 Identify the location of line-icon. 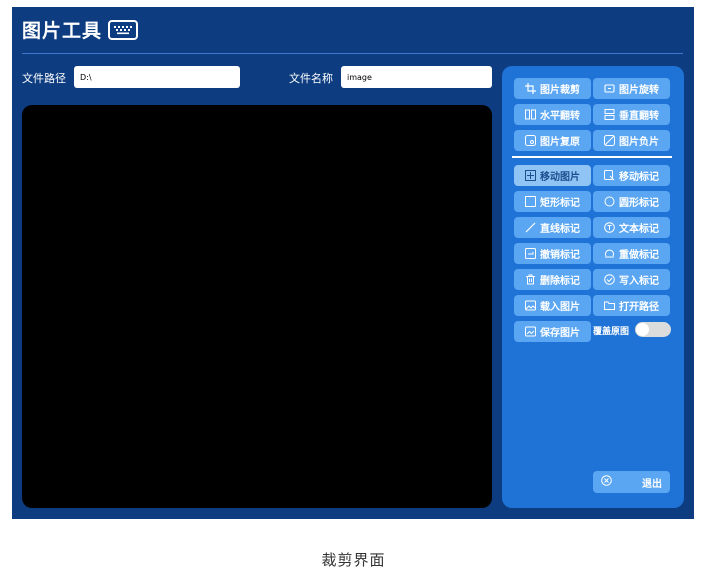
(530, 227).